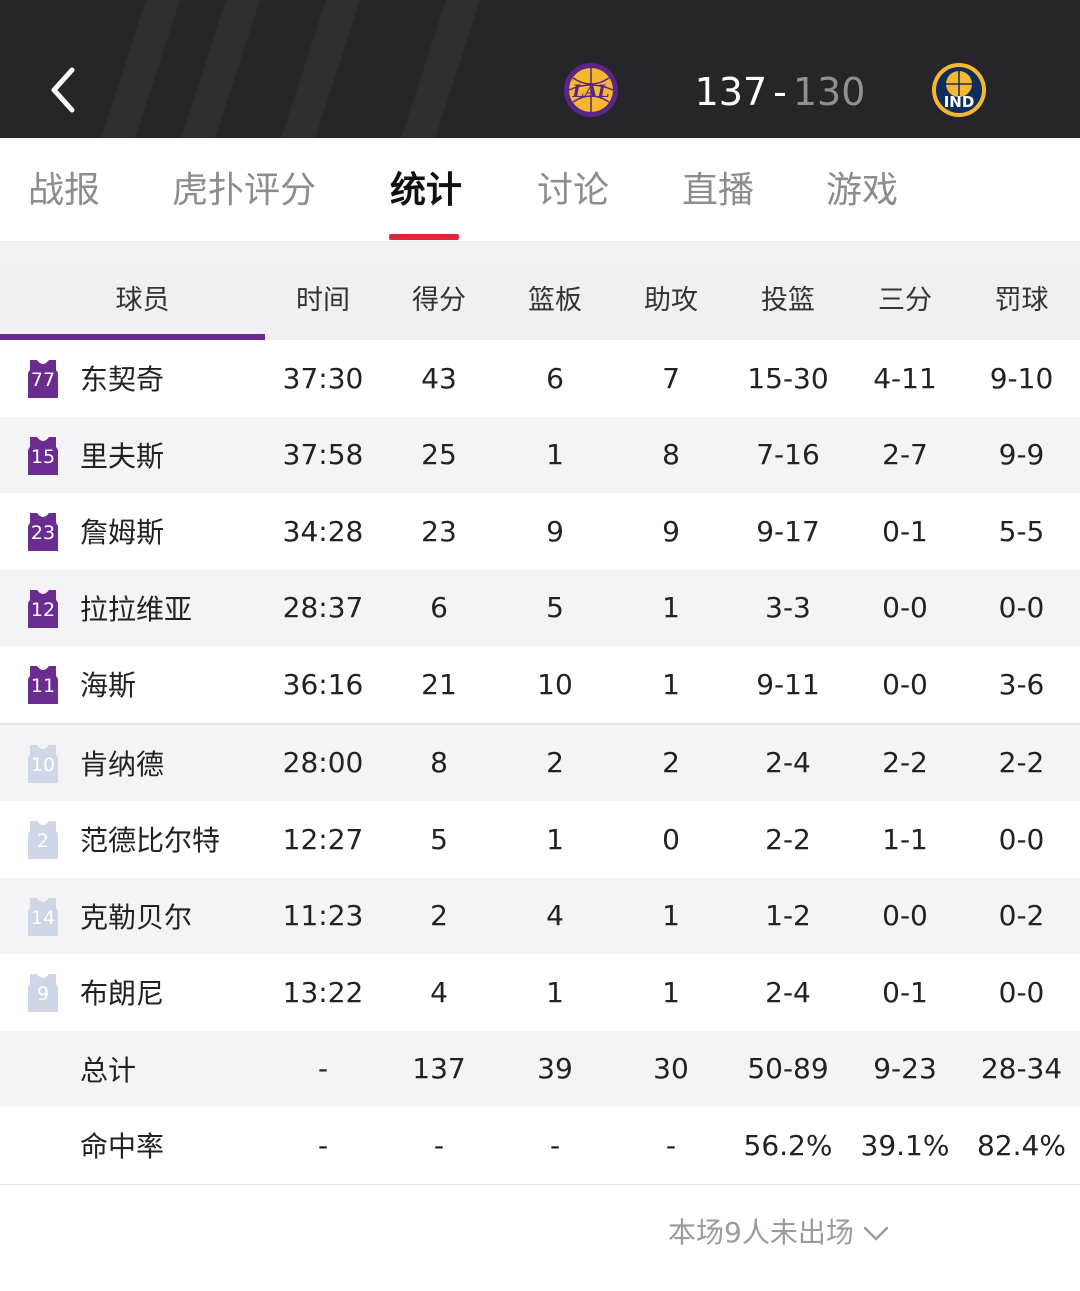  I want to click on cell-points: 23, so click(439, 531).